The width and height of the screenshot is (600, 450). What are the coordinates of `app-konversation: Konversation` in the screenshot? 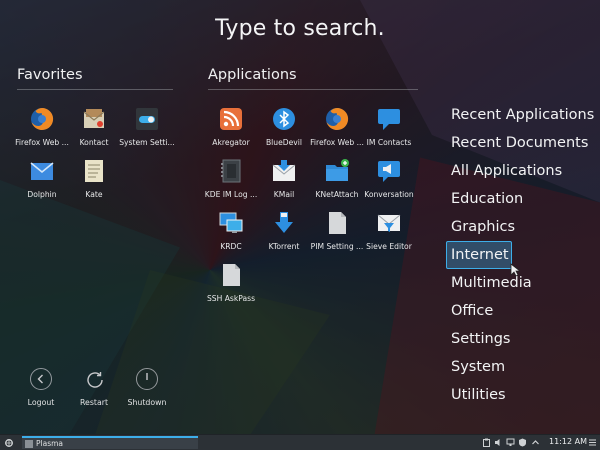 It's located at (389, 178).